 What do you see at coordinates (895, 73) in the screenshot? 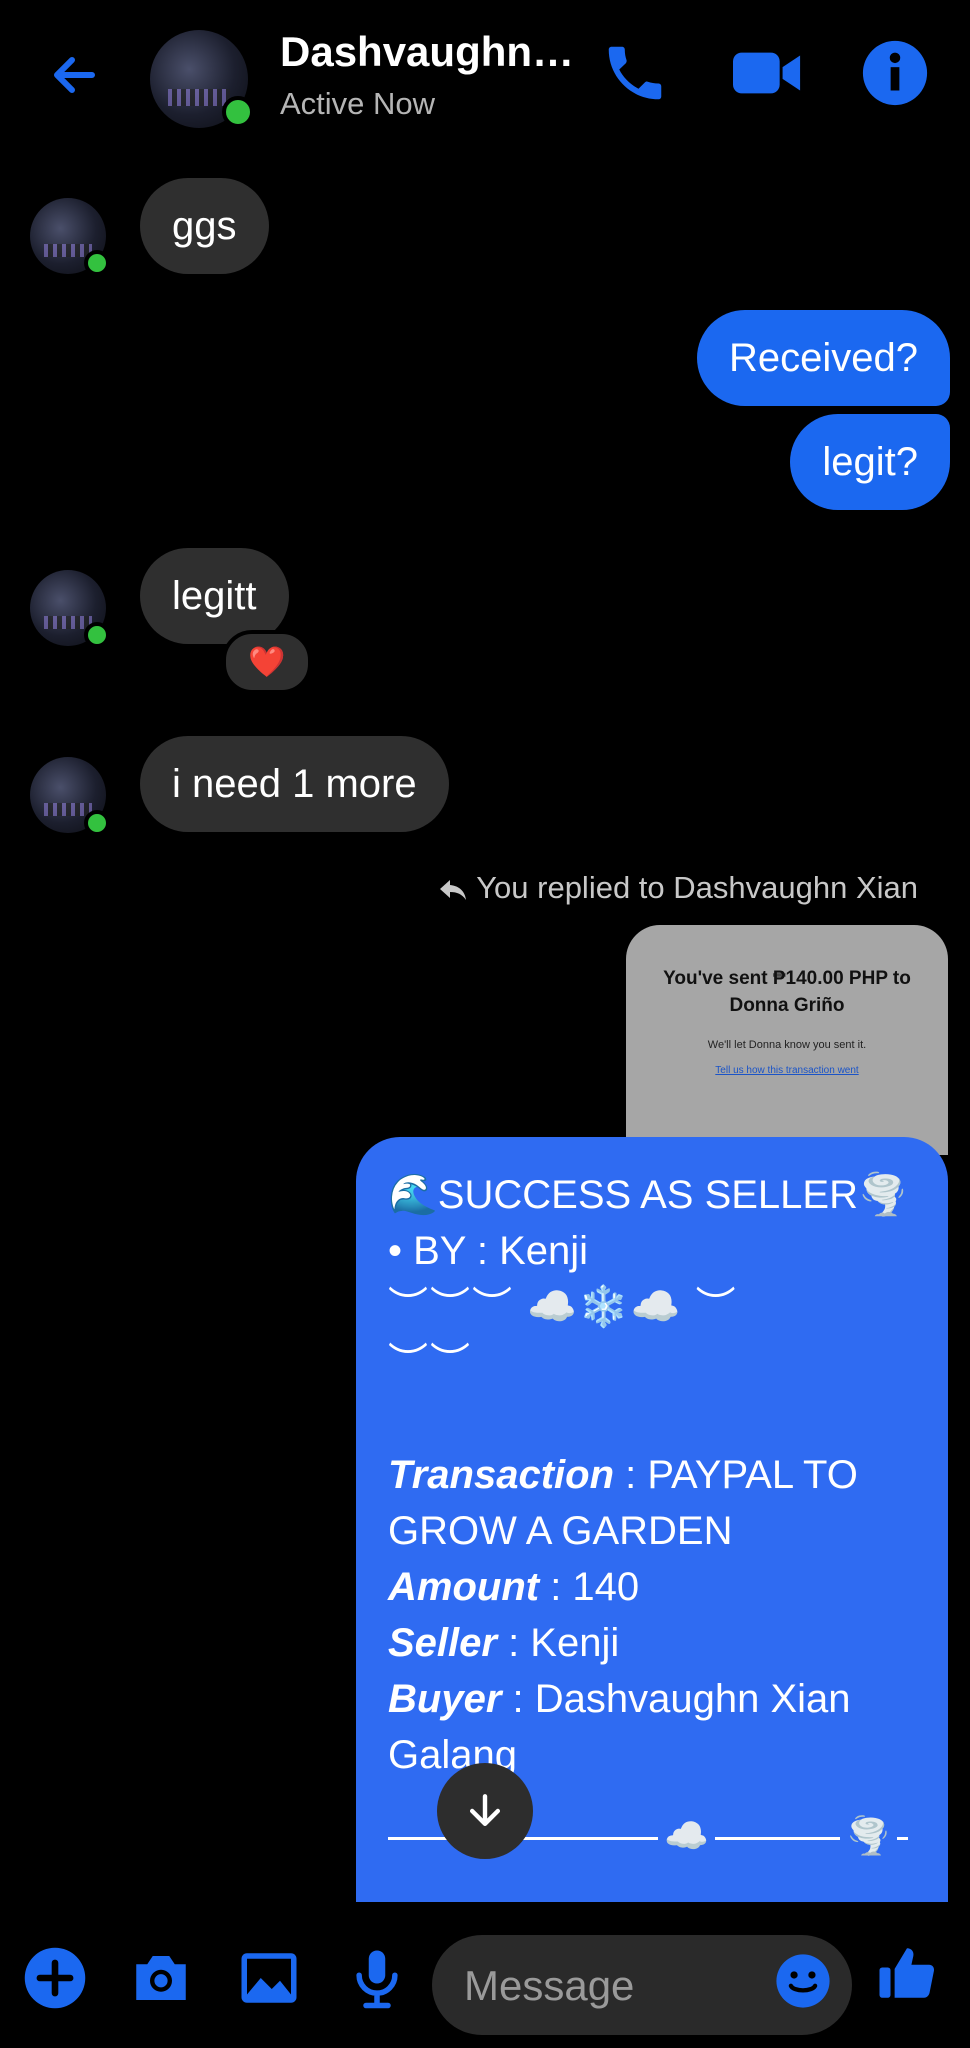
I see `info-icon` at bounding box center [895, 73].